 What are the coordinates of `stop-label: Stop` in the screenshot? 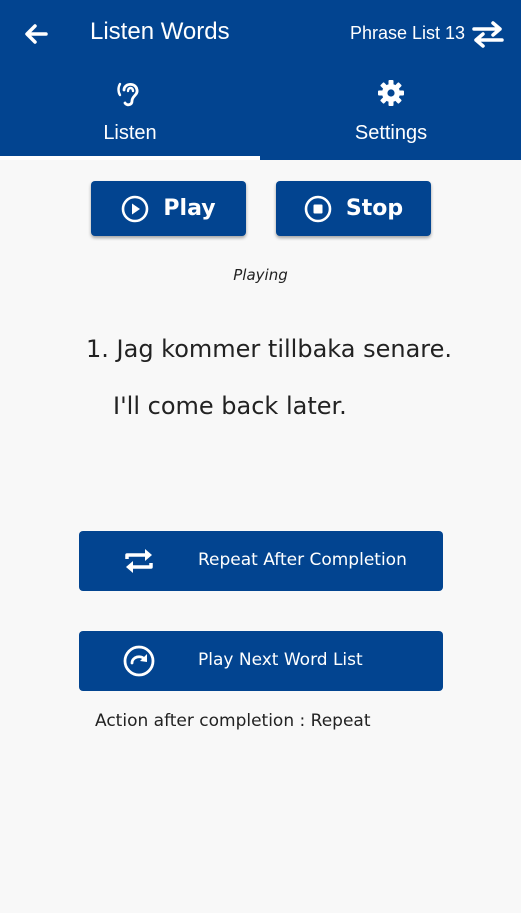 It's located at (374, 208).